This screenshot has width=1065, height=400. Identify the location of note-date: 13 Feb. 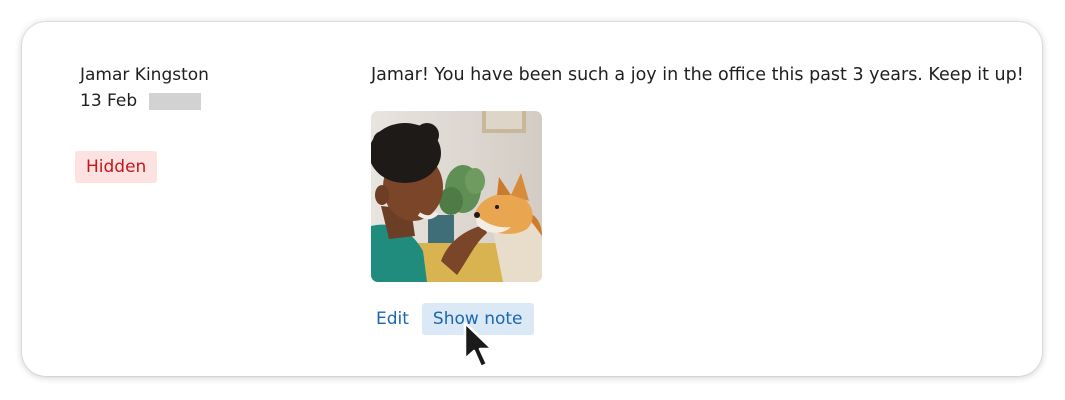
(109, 101).